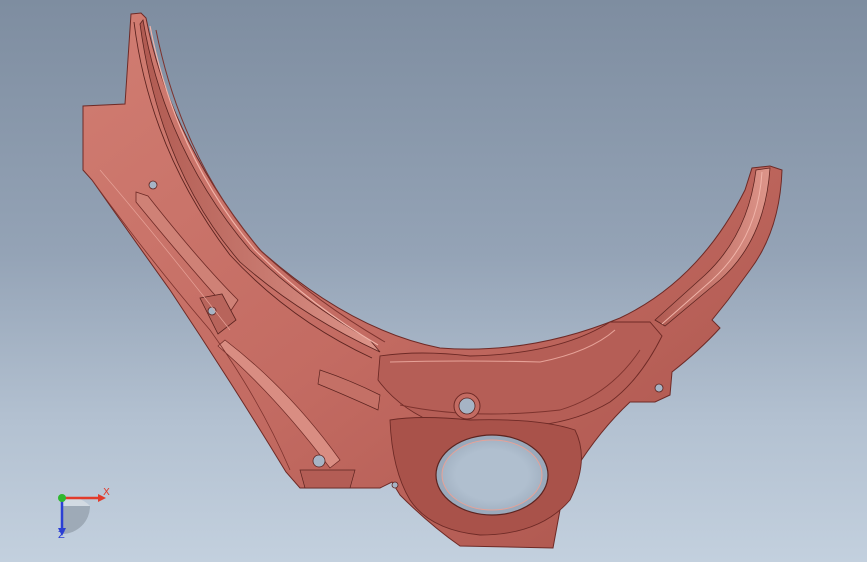  What do you see at coordinates (61, 535) in the screenshot?
I see `z-axis-label: Z` at bounding box center [61, 535].